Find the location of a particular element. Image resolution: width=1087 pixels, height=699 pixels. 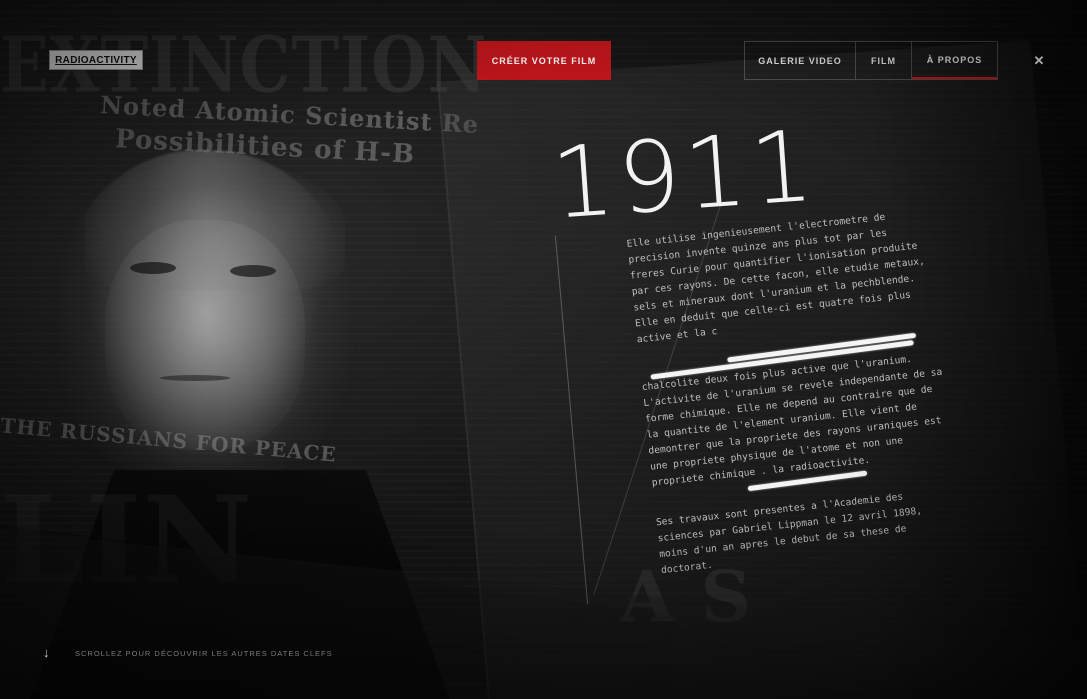

portrait-mouth is located at coordinates (195, 378).